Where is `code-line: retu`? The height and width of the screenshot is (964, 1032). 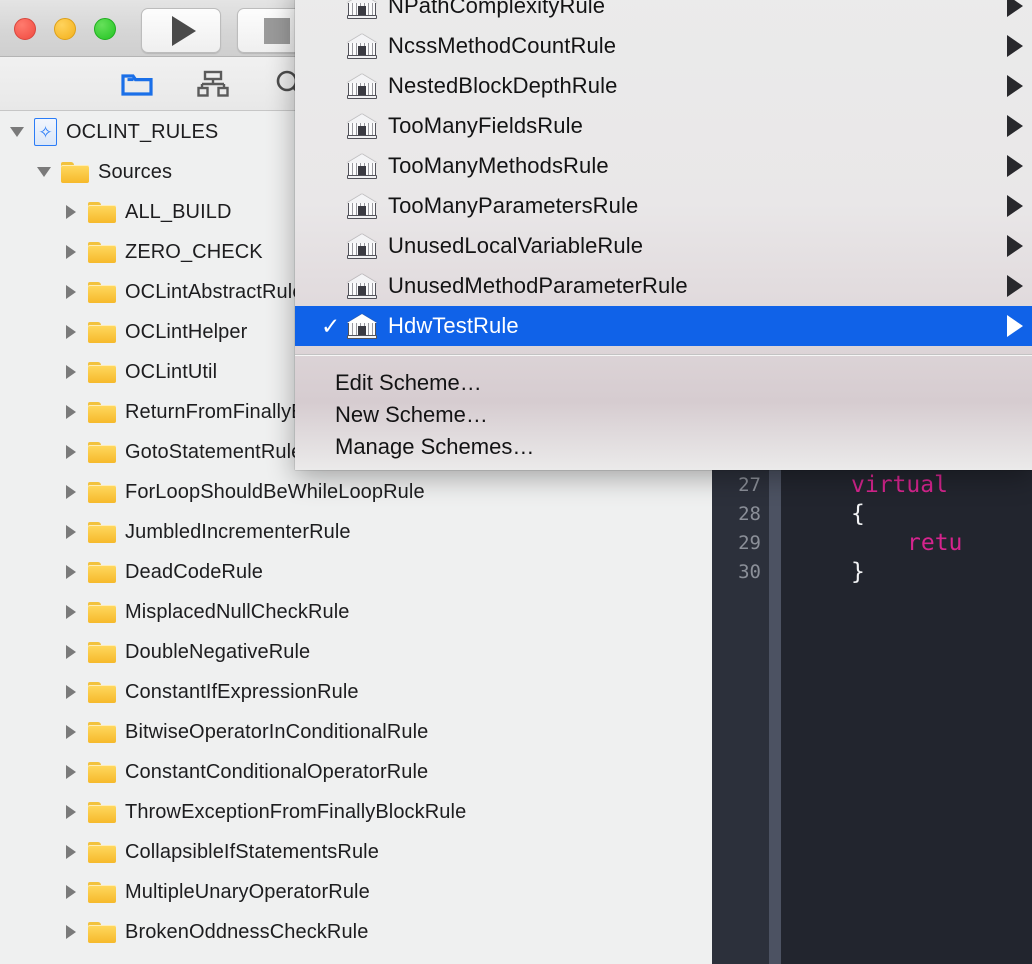 code-line: retu is located at coordinates (934, 543).